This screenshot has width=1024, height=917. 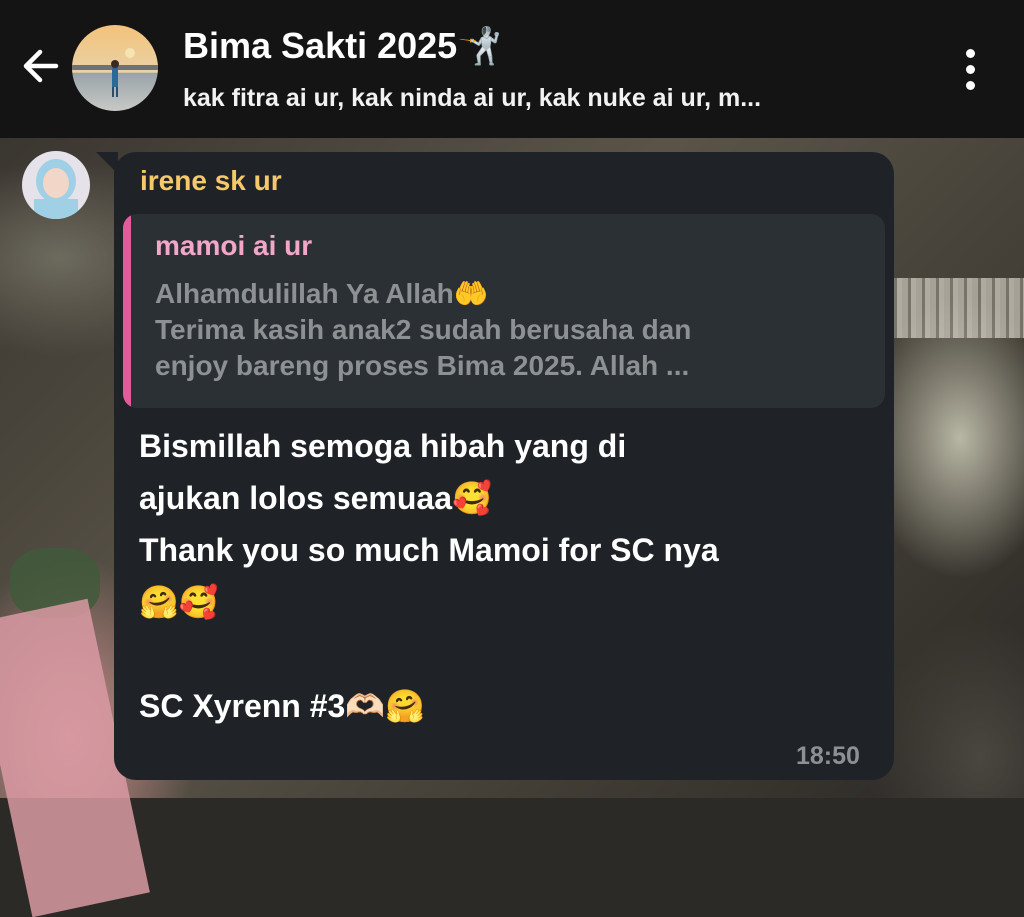 I want to click on smiling-hearts-emoji: 🥰, so click(x=472, y=498).